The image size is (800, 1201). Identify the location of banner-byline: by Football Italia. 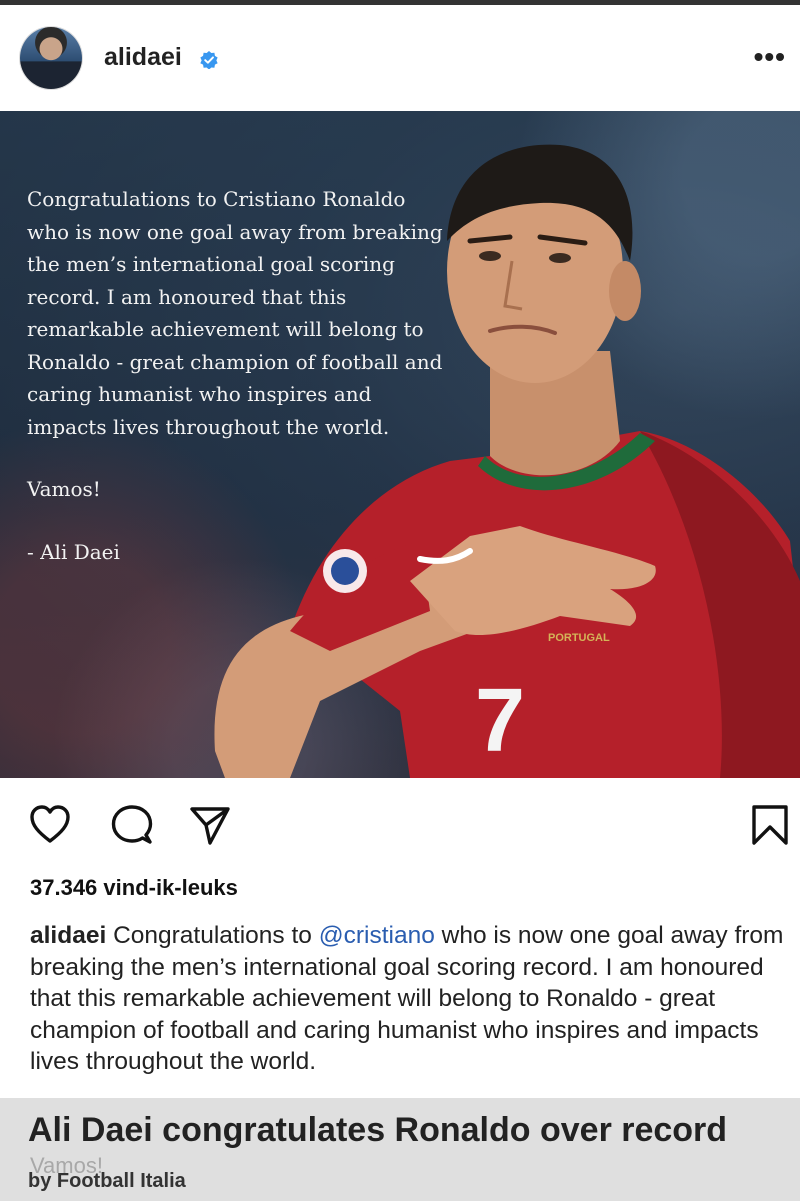
(107, 1181).